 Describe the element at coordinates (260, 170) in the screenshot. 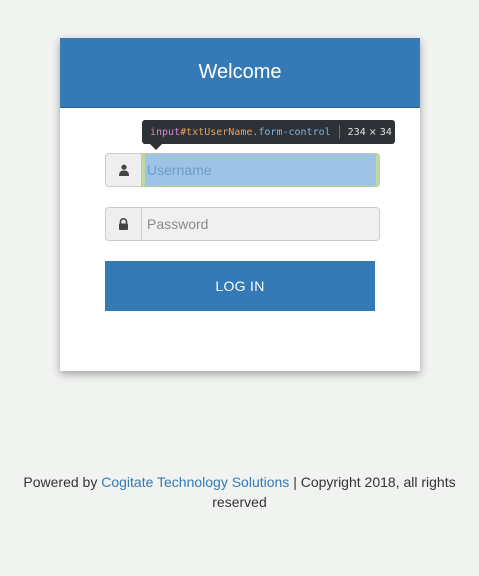

I see `username-input` at that location.